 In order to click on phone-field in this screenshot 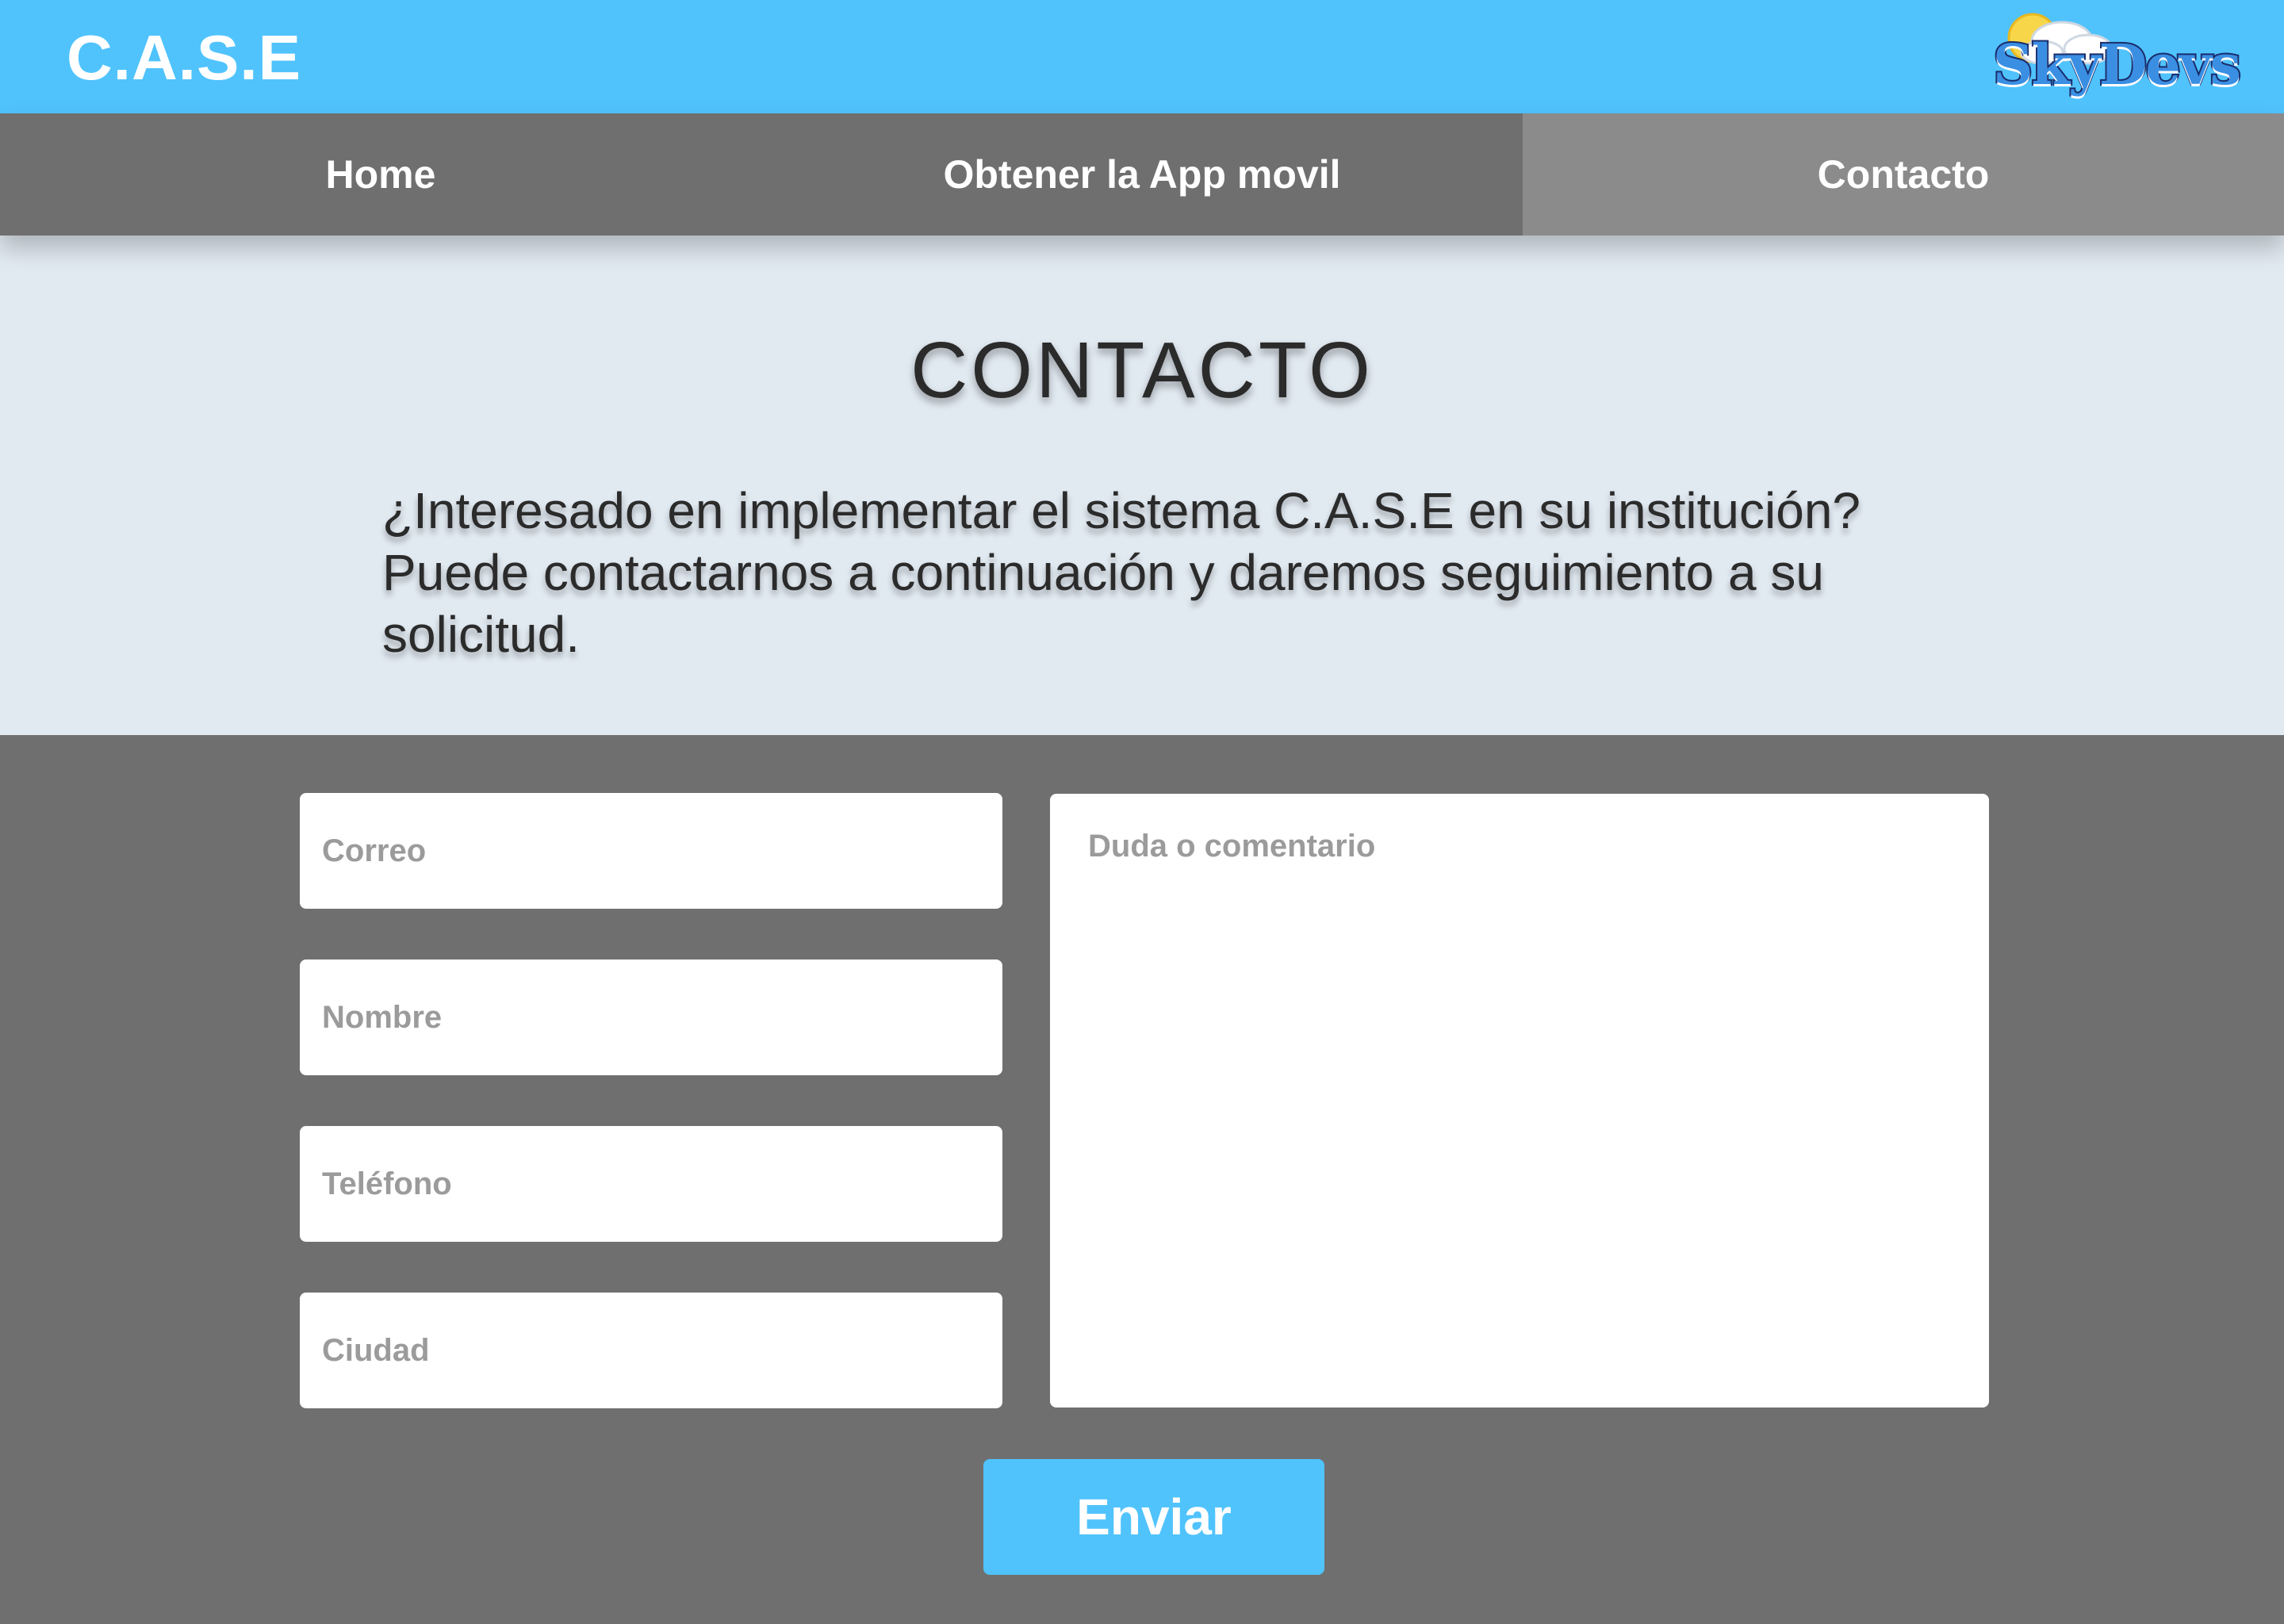, I will do `click(651, 1184)`.